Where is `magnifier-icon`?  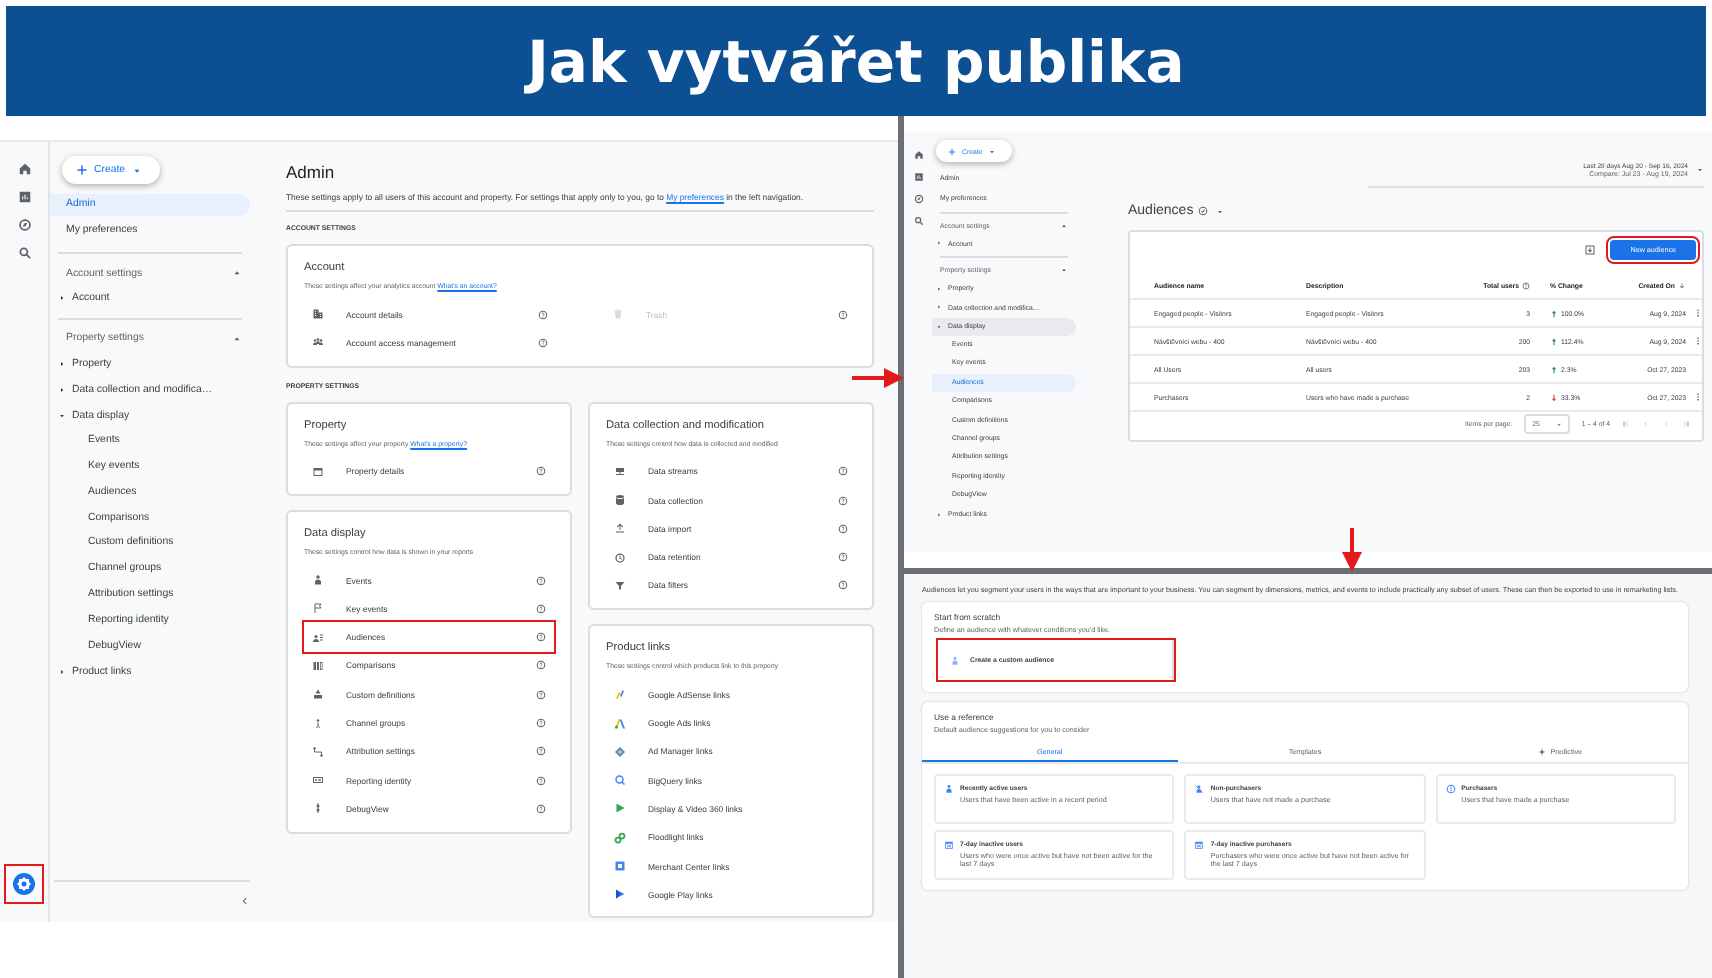 magnifier-icon is located at coordinates (620, 780).